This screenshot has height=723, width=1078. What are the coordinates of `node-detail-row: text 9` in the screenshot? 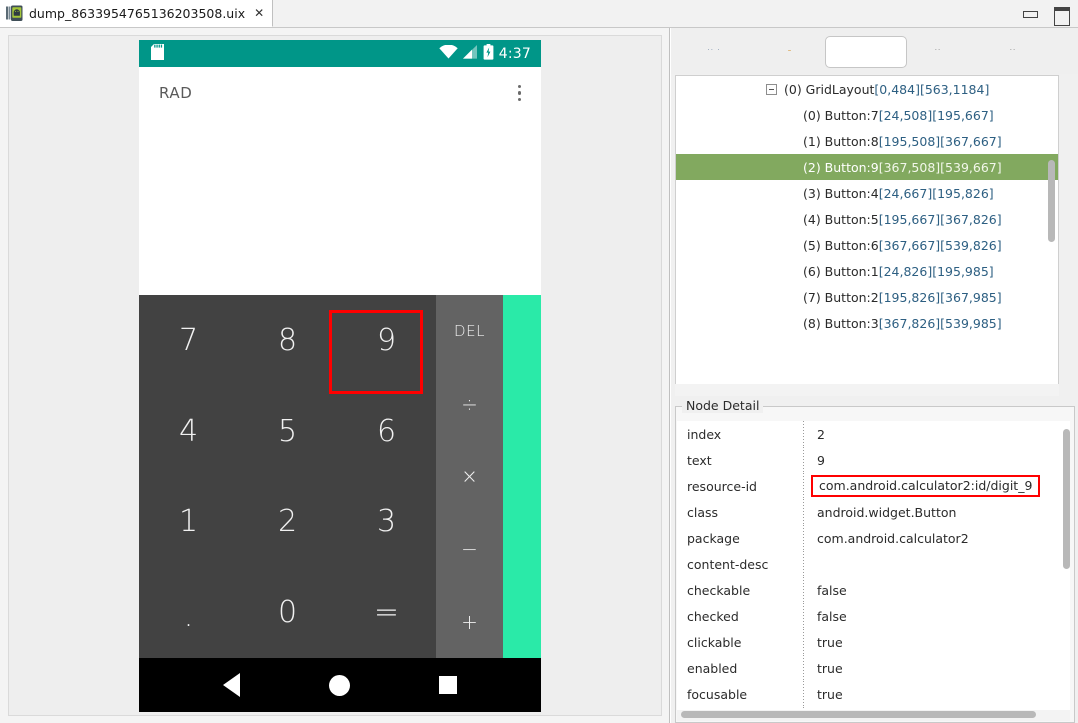 It's located at (873, 460).